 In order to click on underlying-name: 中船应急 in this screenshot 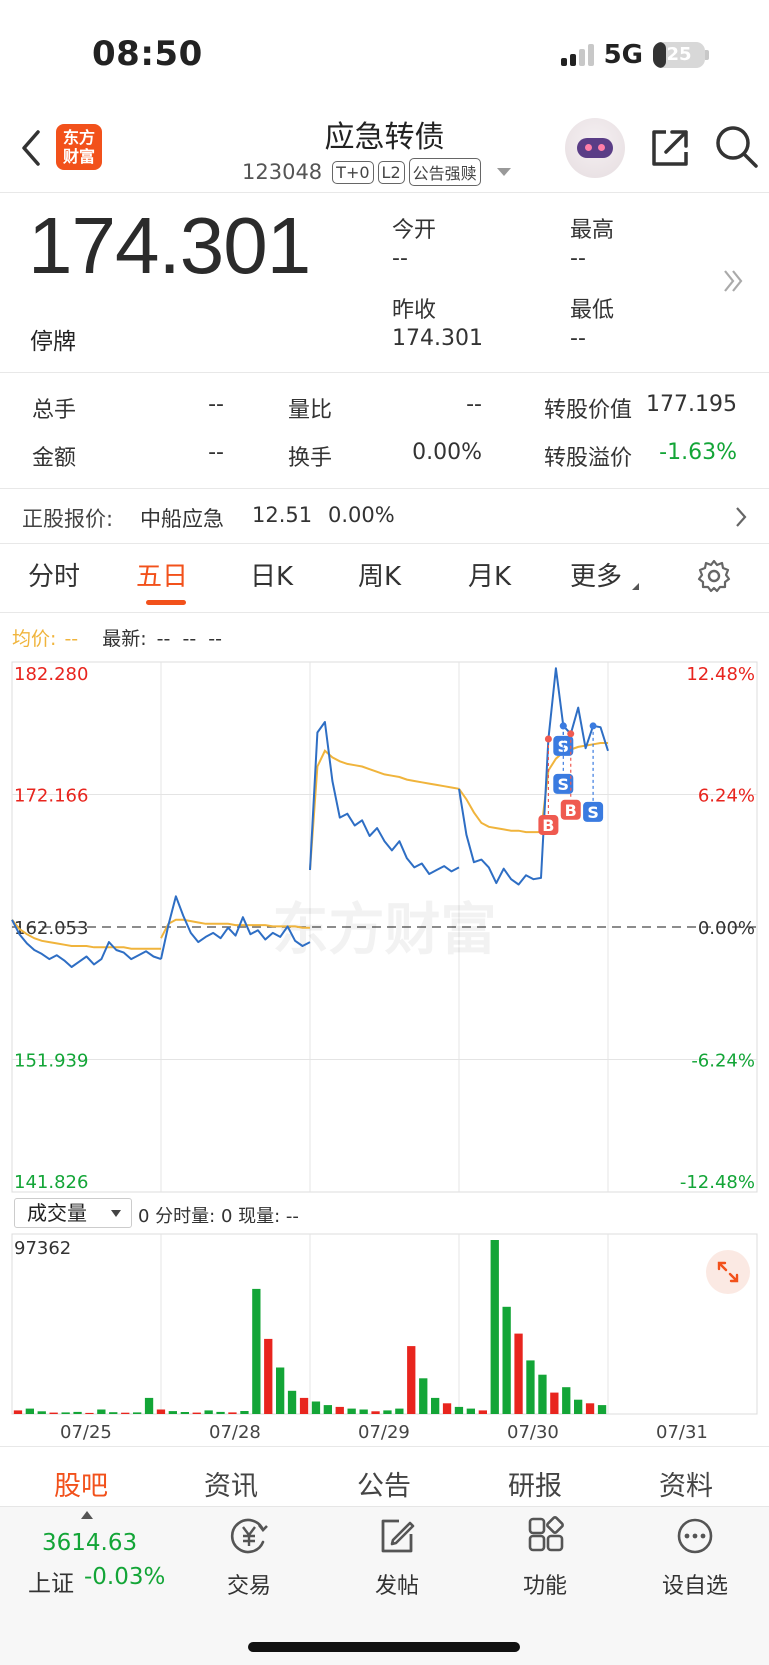, I will do `click(182, 519)`.